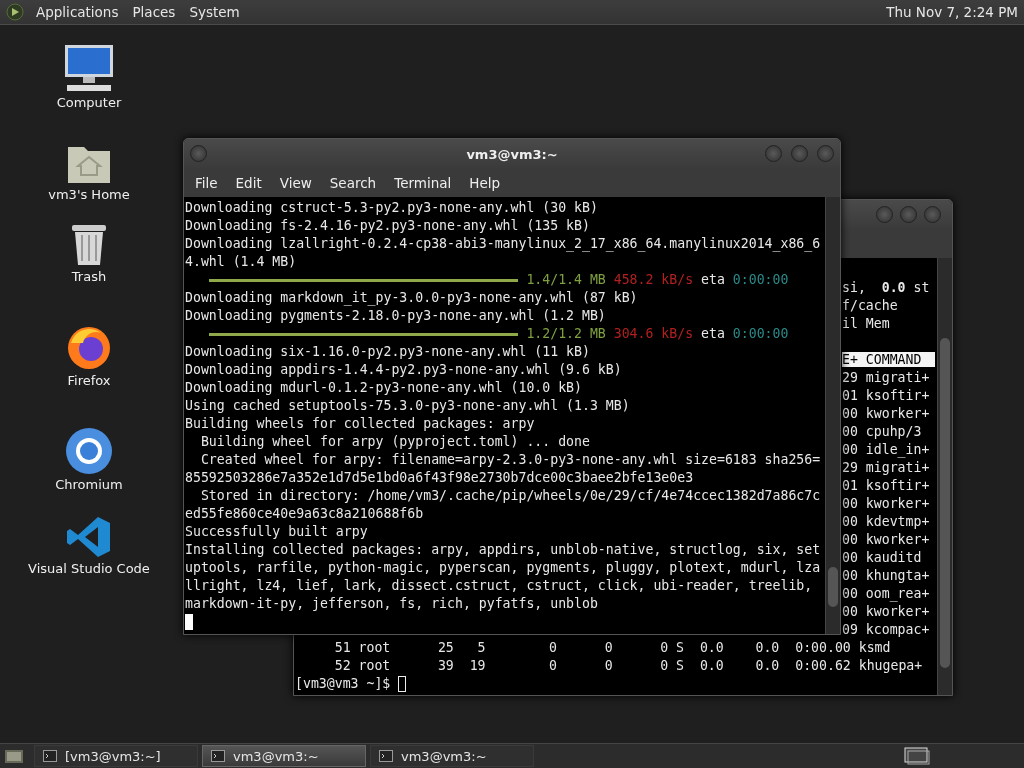 This screenshot has height=768, width=1024. Describe the element at coordinates (917, 756) in the screenshot. I see `workspace-switcher-icon` at that location.